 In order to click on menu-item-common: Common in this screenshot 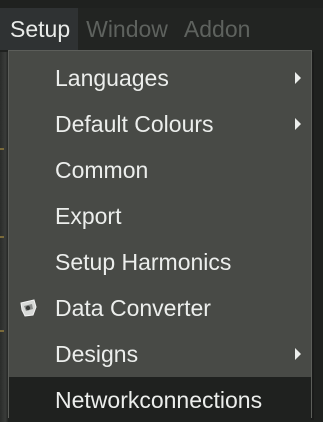, I will do `click(160, 170)`.